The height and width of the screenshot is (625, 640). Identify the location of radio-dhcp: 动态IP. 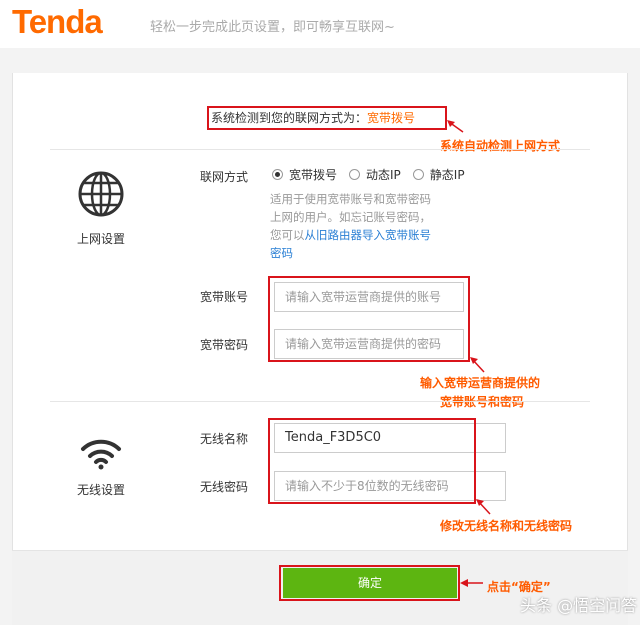
(375, 174).